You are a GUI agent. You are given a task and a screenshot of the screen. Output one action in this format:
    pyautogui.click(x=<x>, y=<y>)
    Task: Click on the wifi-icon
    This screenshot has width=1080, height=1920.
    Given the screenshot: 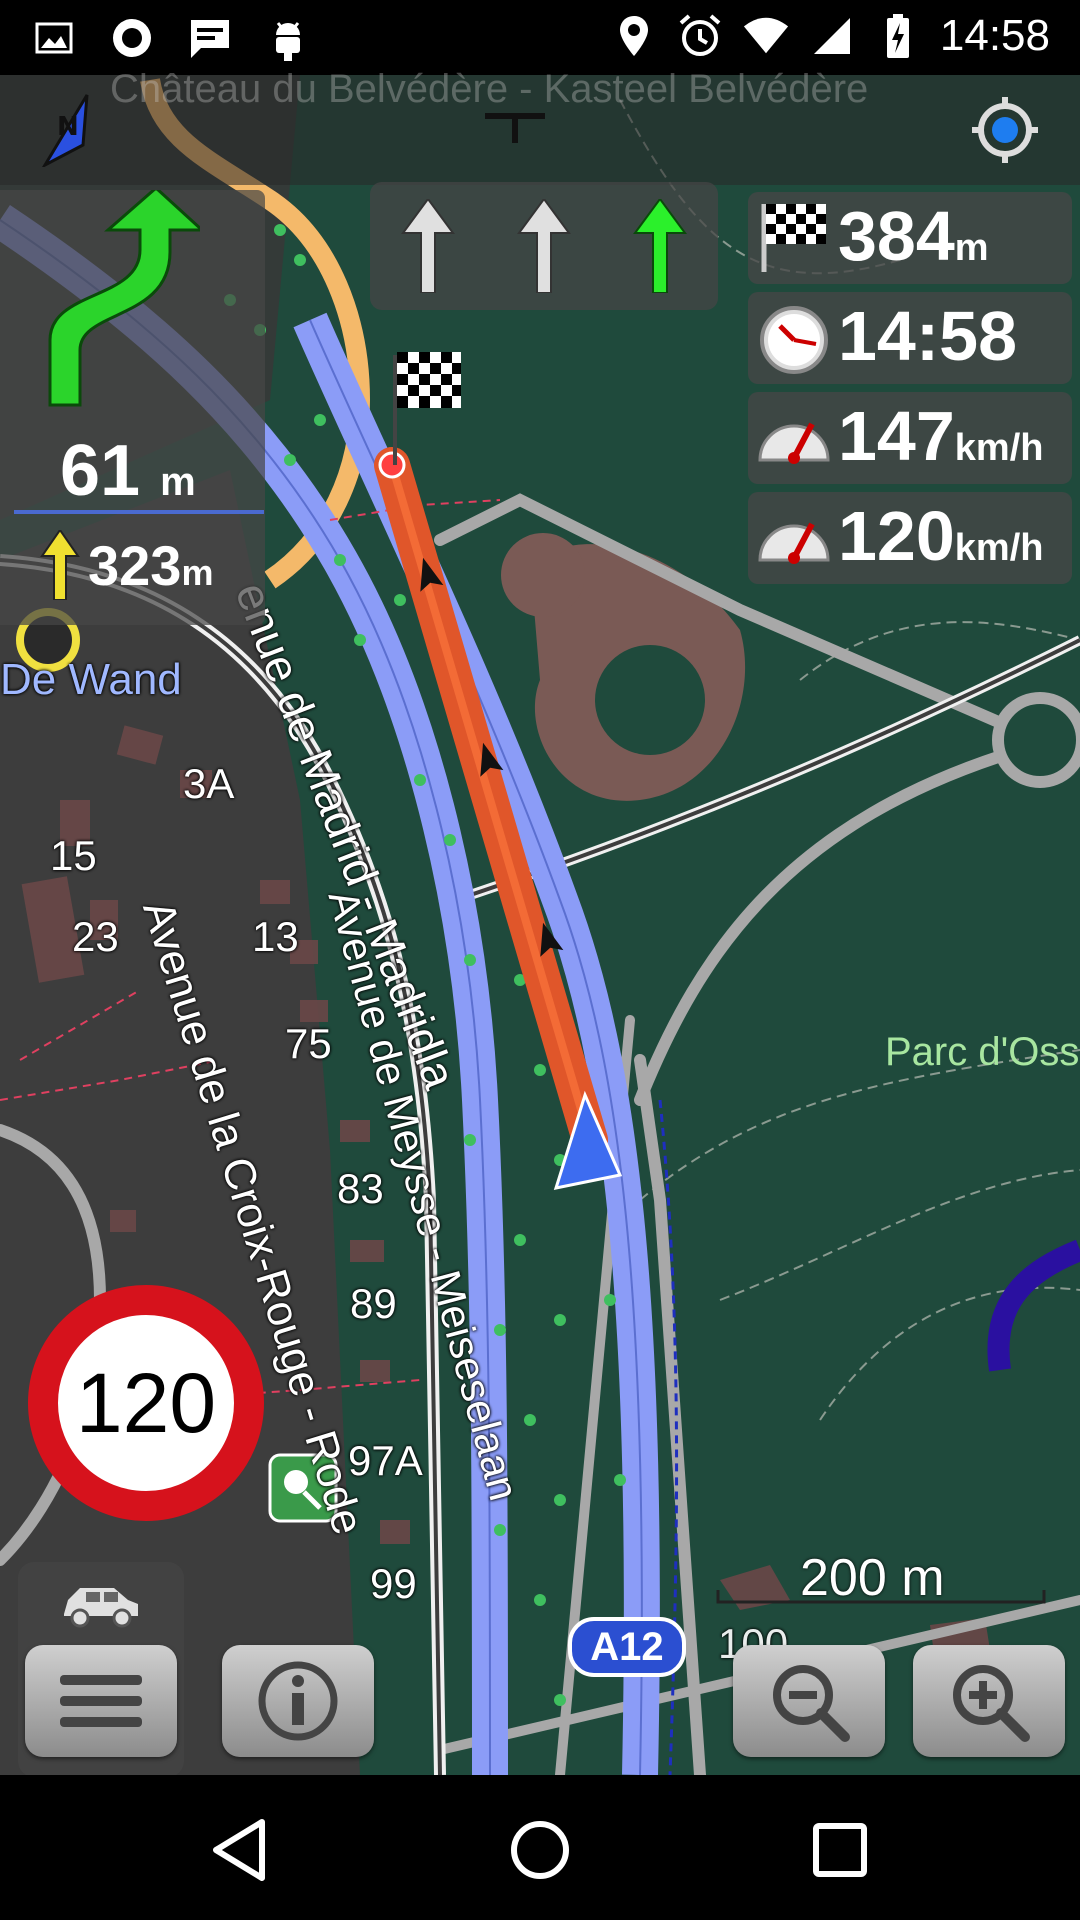 What is the action you would take?
    pyautogui.click(x=766, y=36)
    